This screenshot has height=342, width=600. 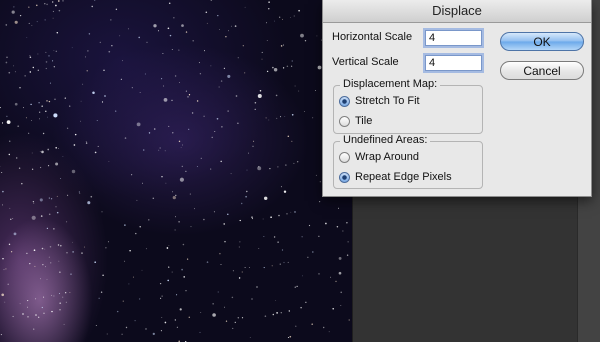 I want to click on cancel-button: Cancel, so click(x=542, y=70).